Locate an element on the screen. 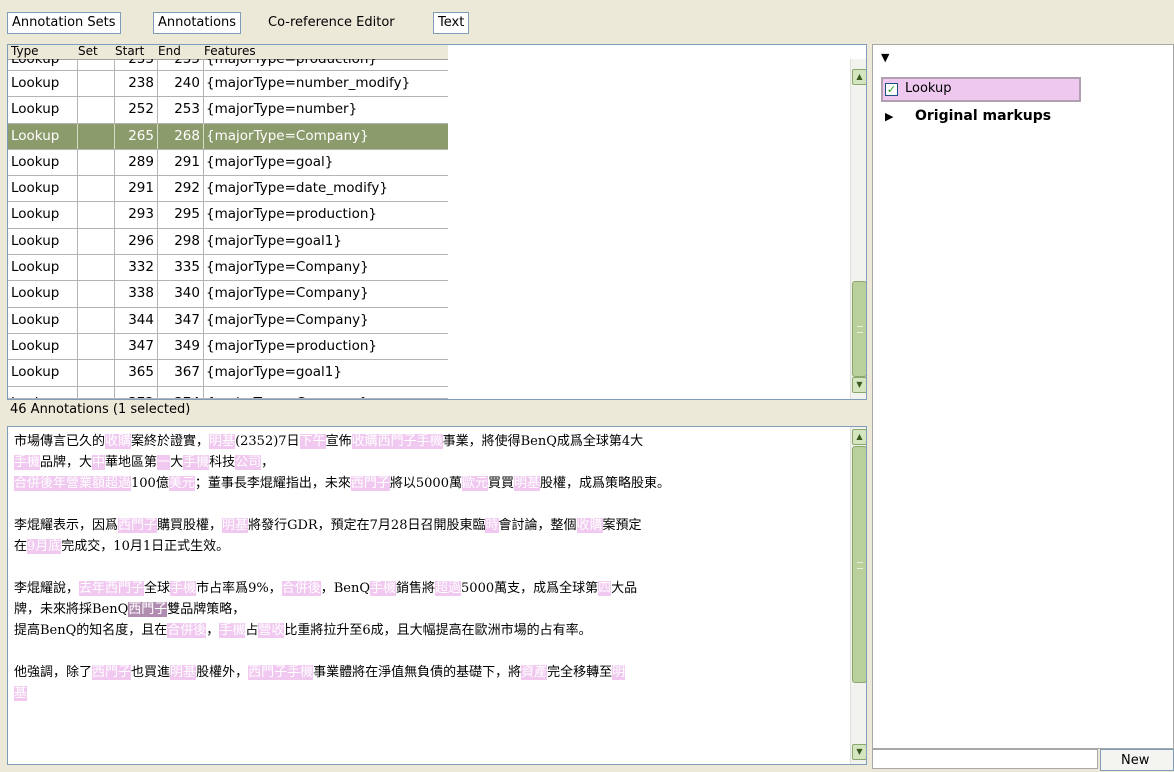 This screenshot has width=1174, height=772. cell-start: 293 is located at coordinates (136, 215).